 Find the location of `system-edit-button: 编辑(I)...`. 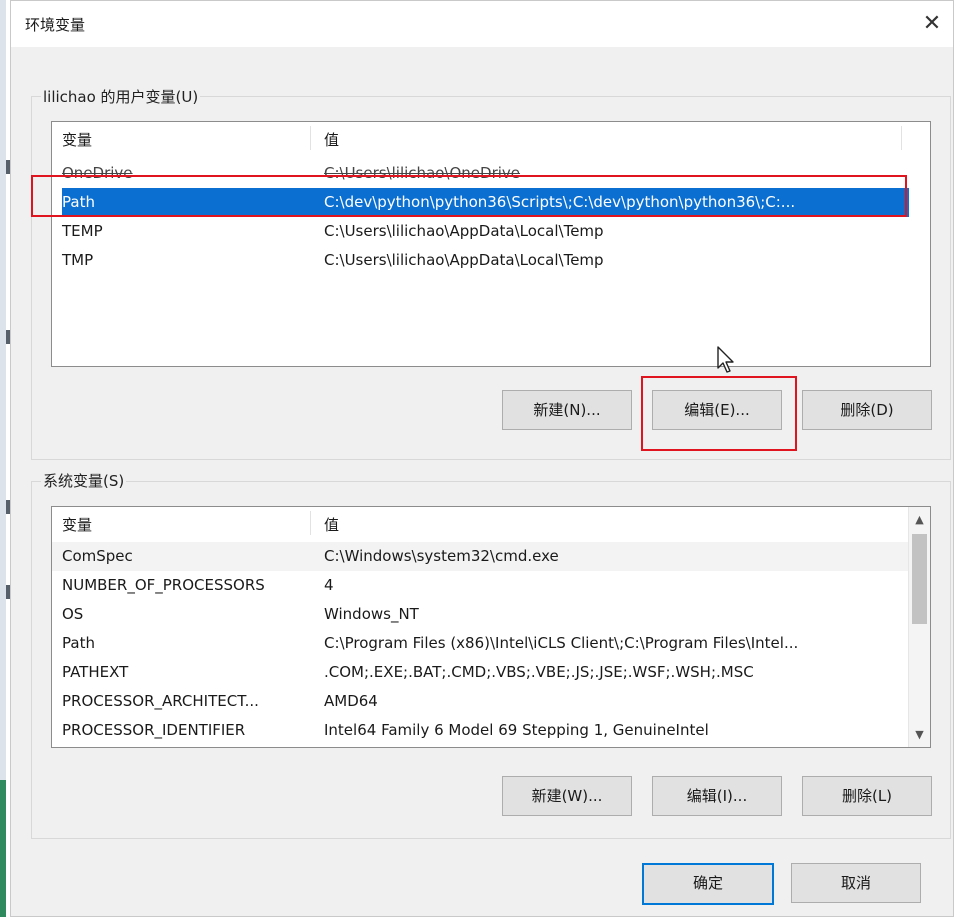

system-edit-button: 编辑(I)... is located at coordinates (717, 796).